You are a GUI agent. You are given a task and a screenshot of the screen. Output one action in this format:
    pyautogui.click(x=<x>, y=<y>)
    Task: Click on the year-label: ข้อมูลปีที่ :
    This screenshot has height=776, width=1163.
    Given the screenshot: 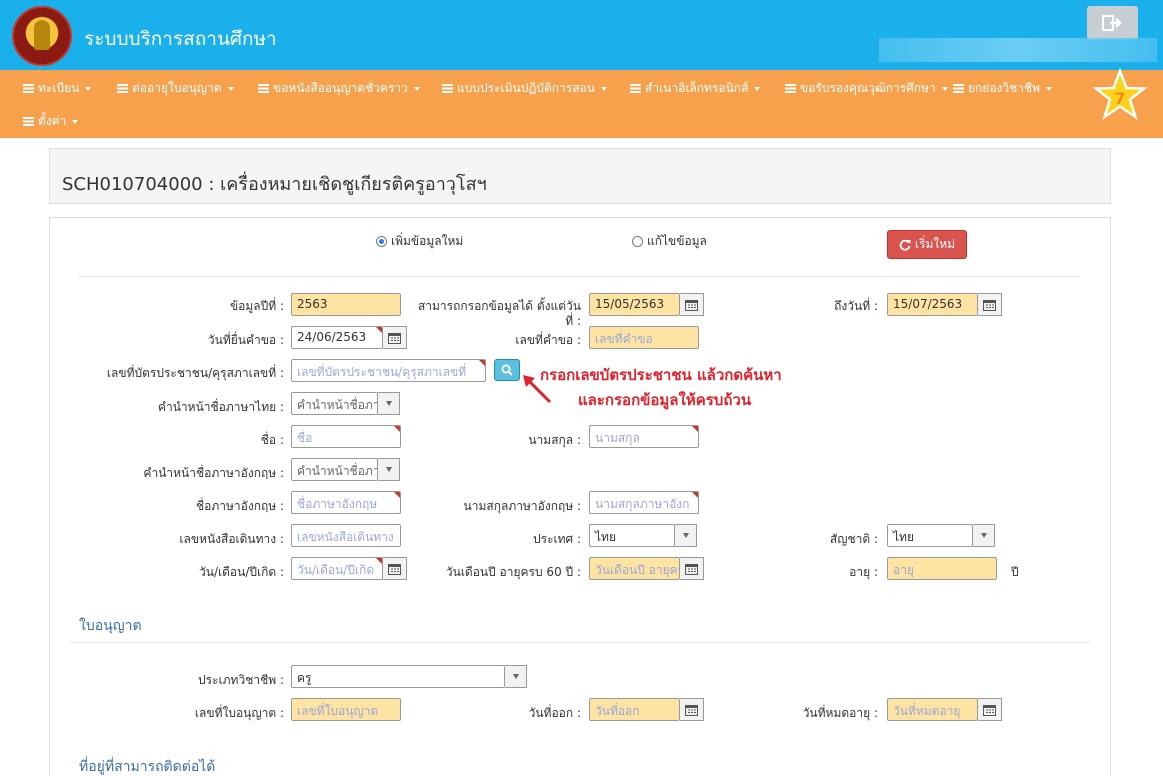 What is the action you would take?
    pyautogui.click(x=256, y=306)
    